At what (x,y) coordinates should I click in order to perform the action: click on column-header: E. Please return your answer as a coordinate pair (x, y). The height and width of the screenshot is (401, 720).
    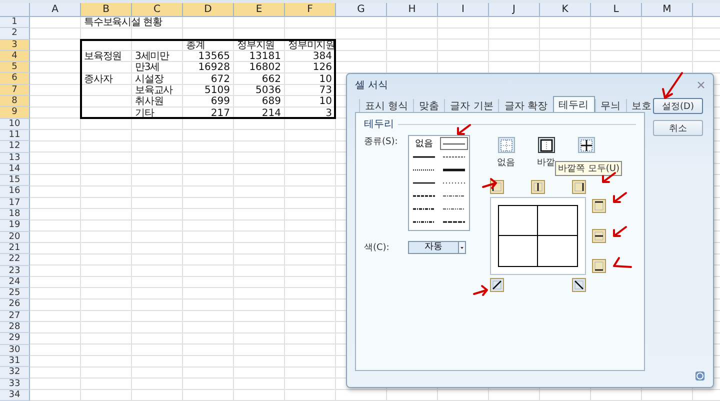
    Looking at the image, I should click on (259, 10).